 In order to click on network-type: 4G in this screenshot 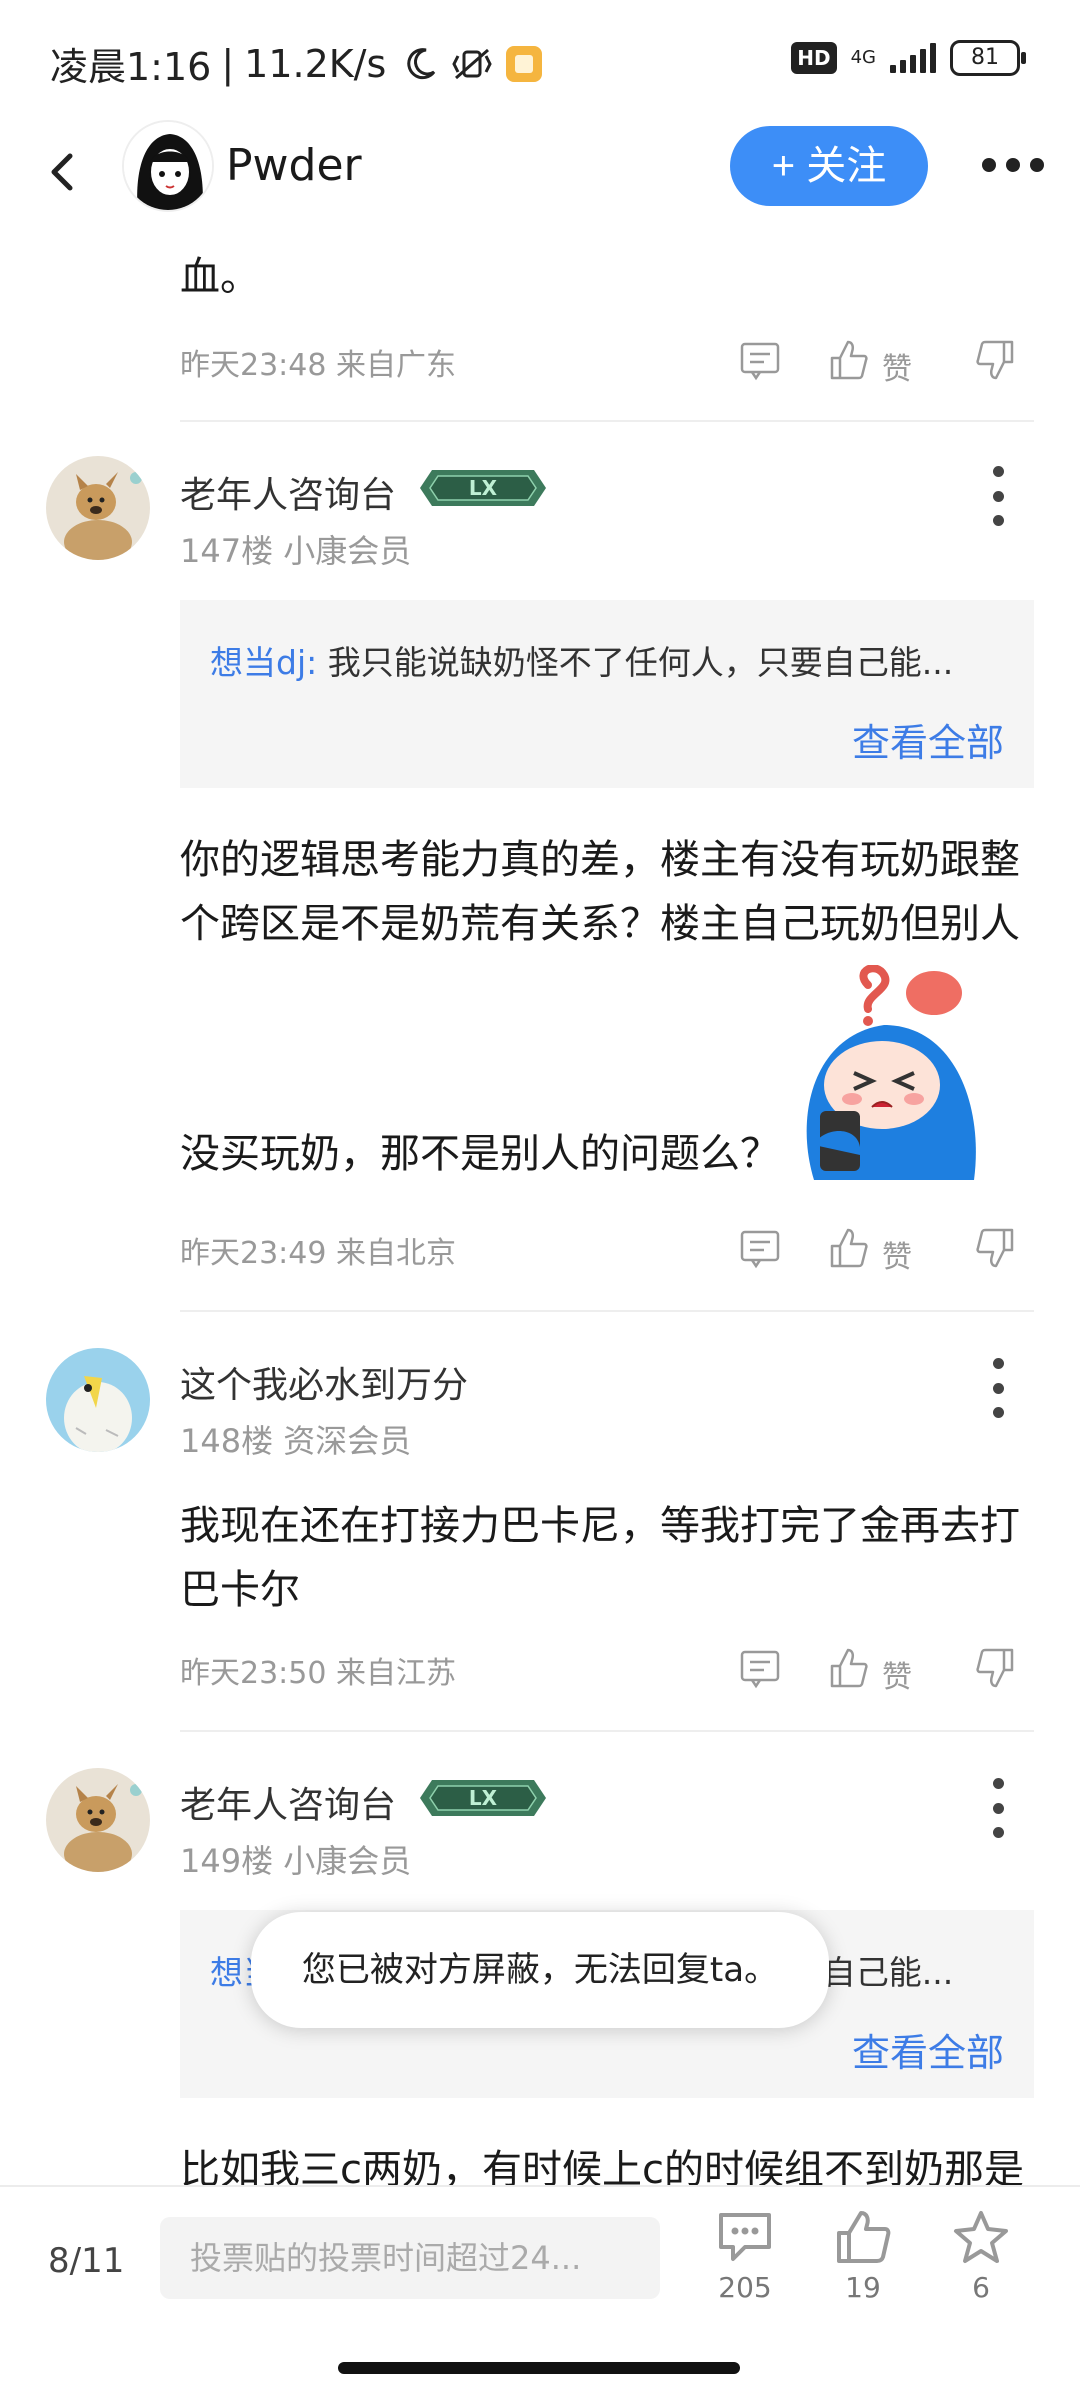, I will do `click(863, 58)`.